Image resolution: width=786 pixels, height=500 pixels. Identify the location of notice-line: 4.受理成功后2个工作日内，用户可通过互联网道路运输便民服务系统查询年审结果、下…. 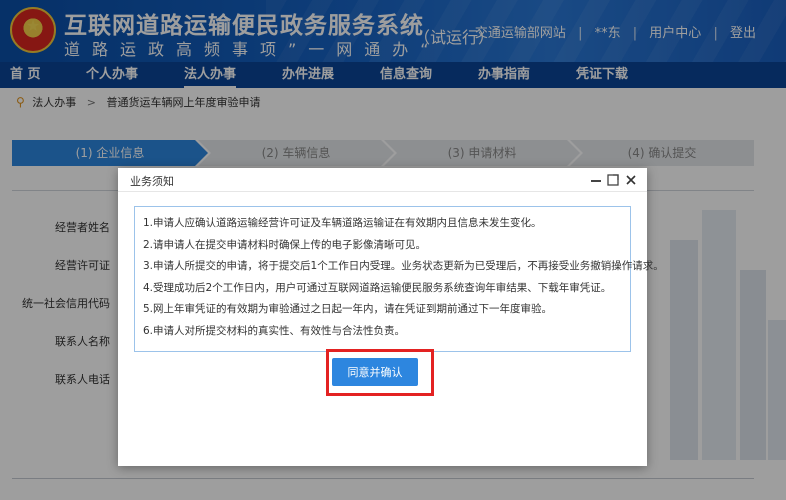
(377, 287).